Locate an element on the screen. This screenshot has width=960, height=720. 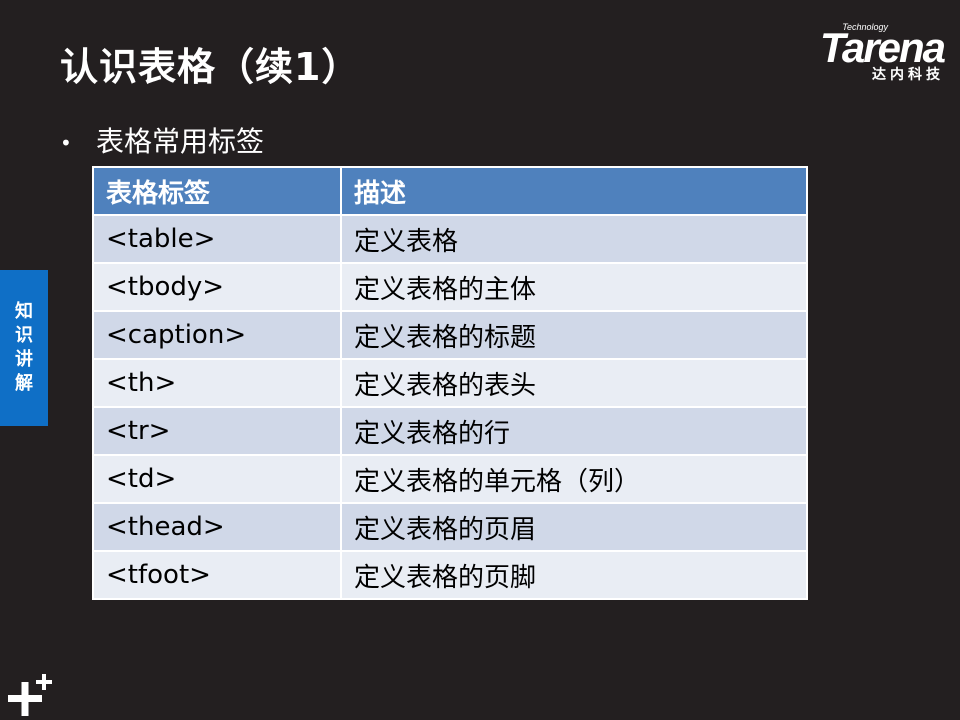
plus-icon is located at coordinates (30, 695).